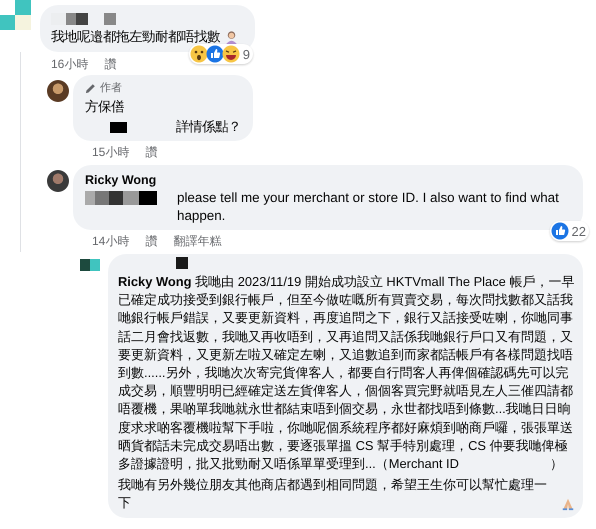 Image resolution: width=596 pixels, height=529 pixels. Describe the element at coordinates (569, 231) in the screenshot. I see `reaction-badge: 22` at that location.